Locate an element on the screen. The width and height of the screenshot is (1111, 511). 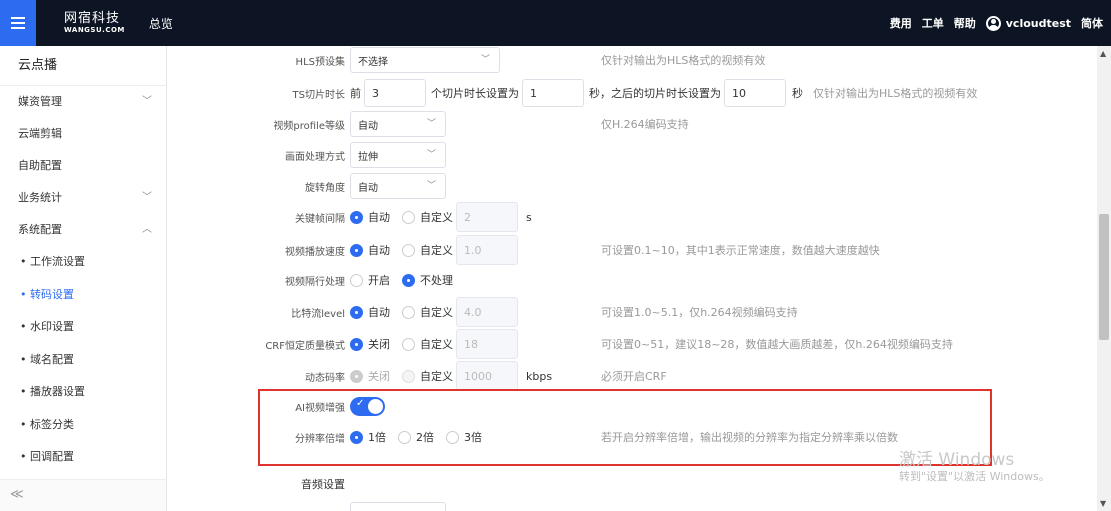
level-auto-radio: 自动 is located at coordinates (370, 312).